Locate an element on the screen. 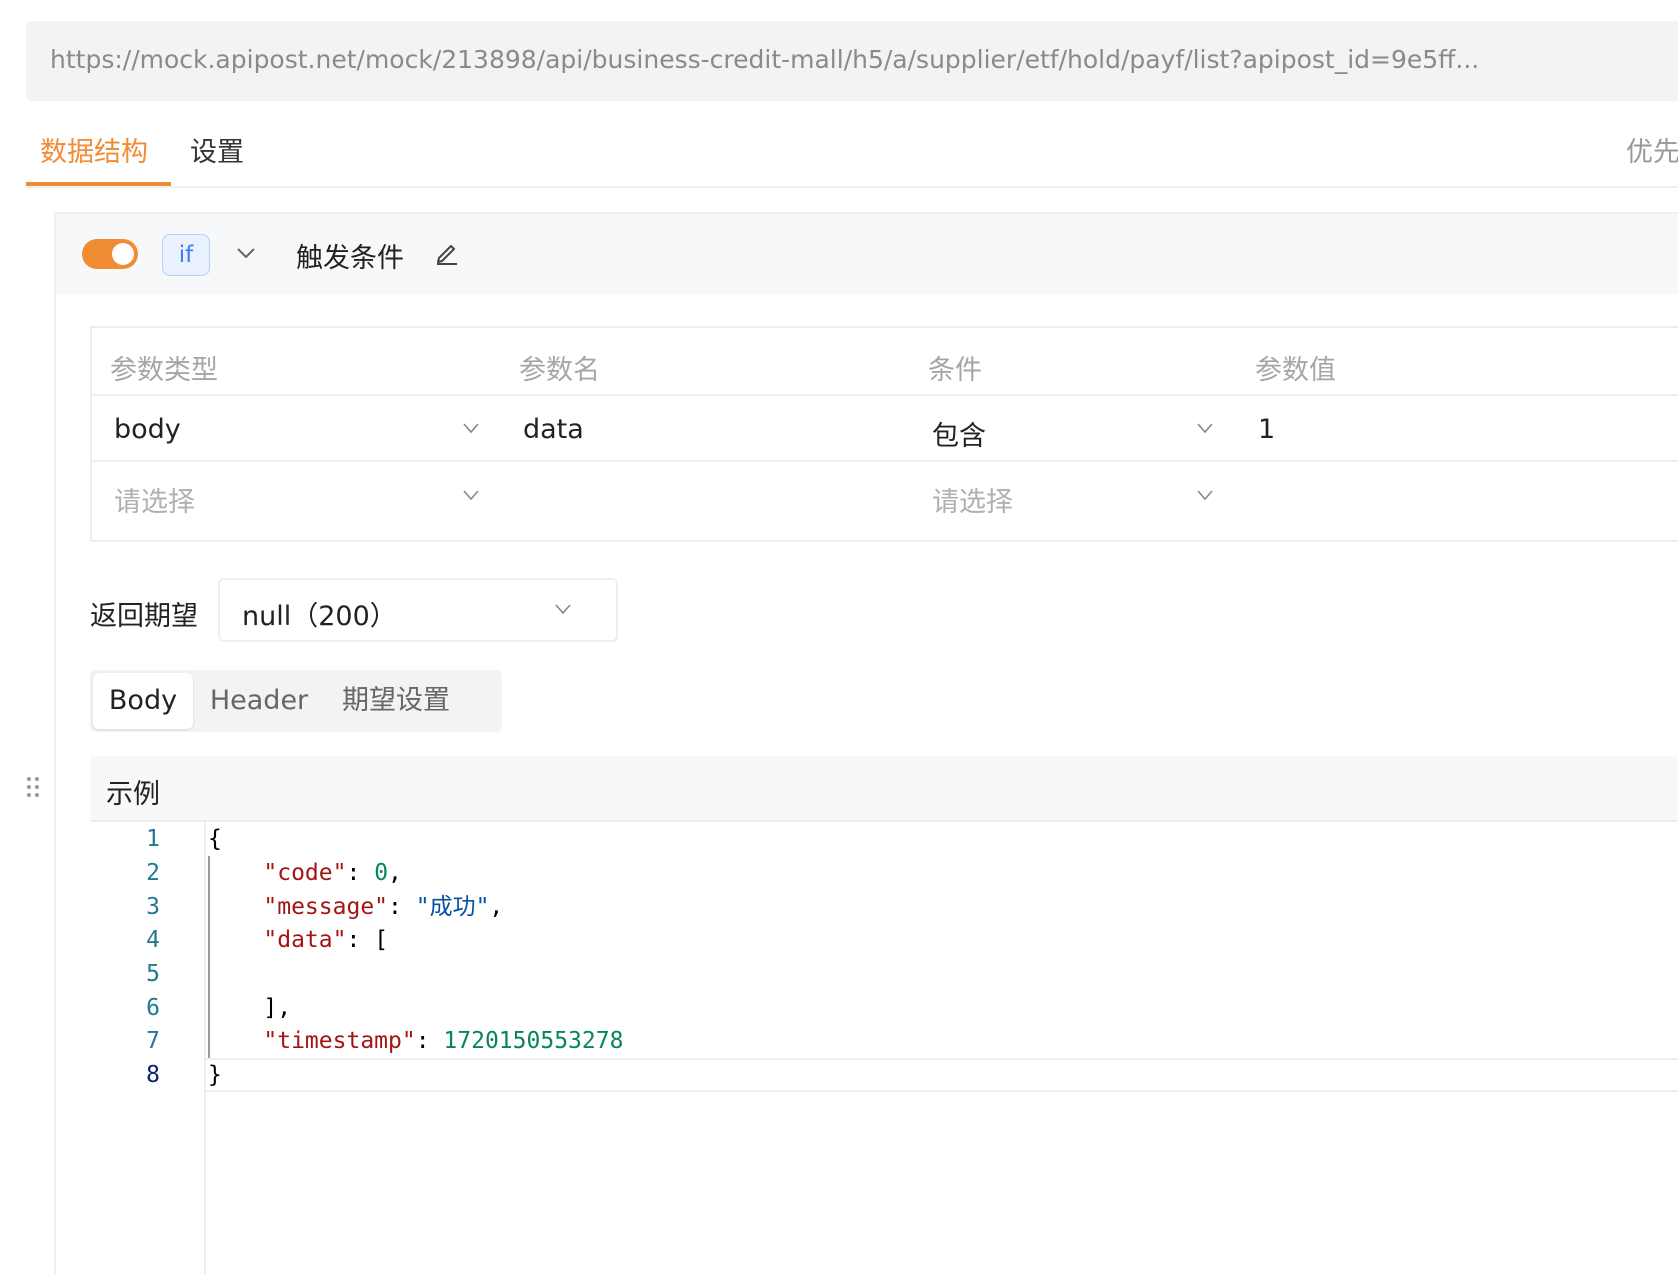  param-type-select: body is located at coordinates (147, 429).